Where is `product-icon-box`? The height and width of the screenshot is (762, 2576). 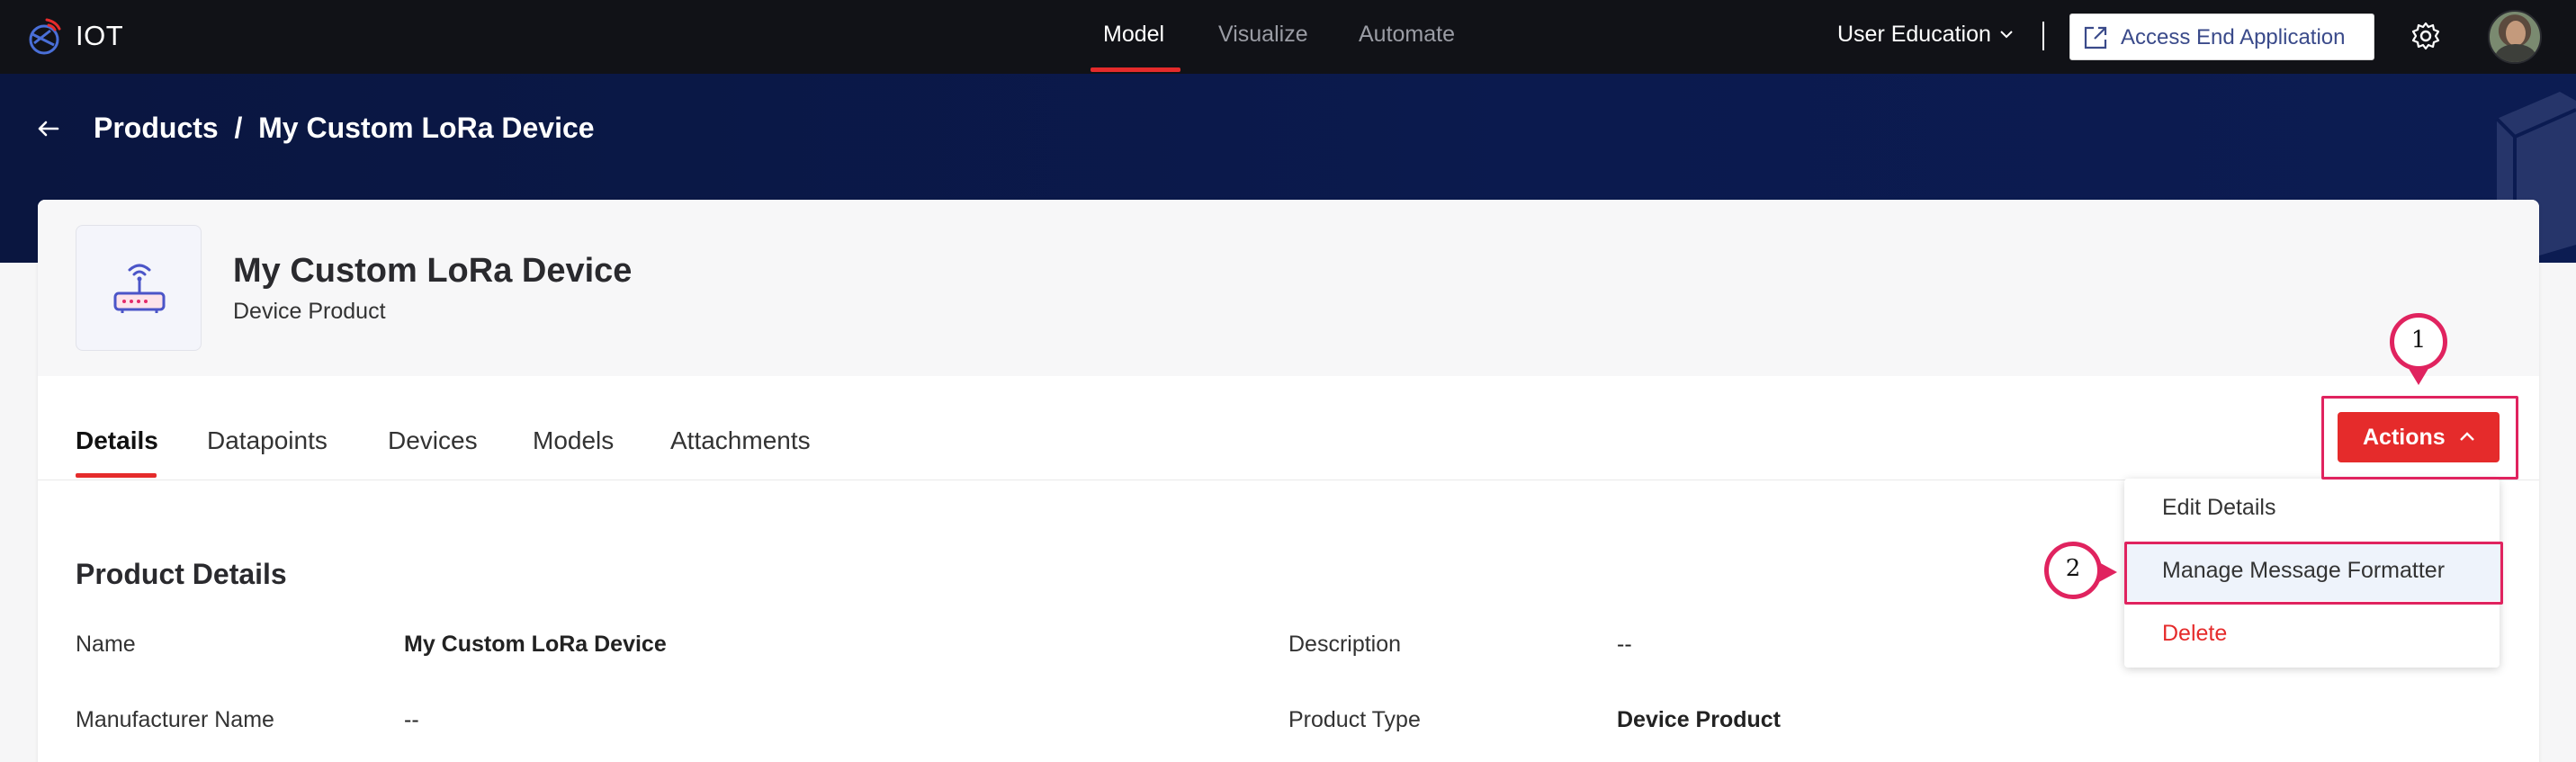
product-icon-box is located at coordinates (139, 288).